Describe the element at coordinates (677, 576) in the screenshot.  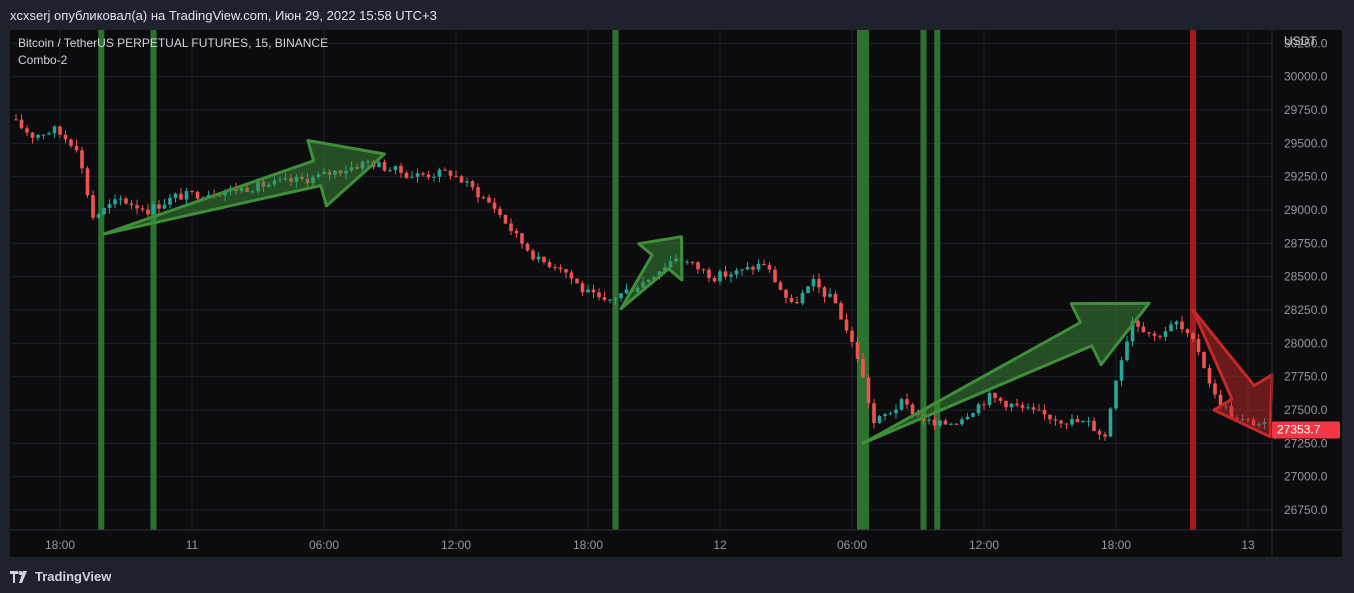
I see `footer: TradingView` at that location.